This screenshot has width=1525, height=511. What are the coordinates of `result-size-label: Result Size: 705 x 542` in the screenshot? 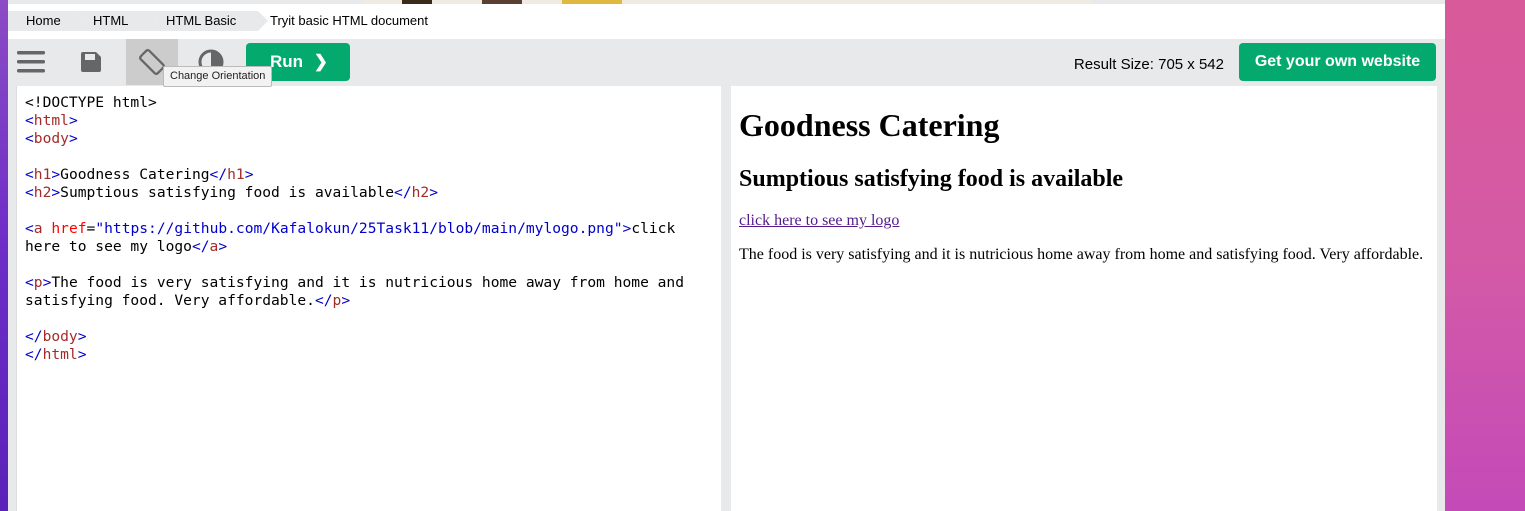 It's located at (1148, 64).